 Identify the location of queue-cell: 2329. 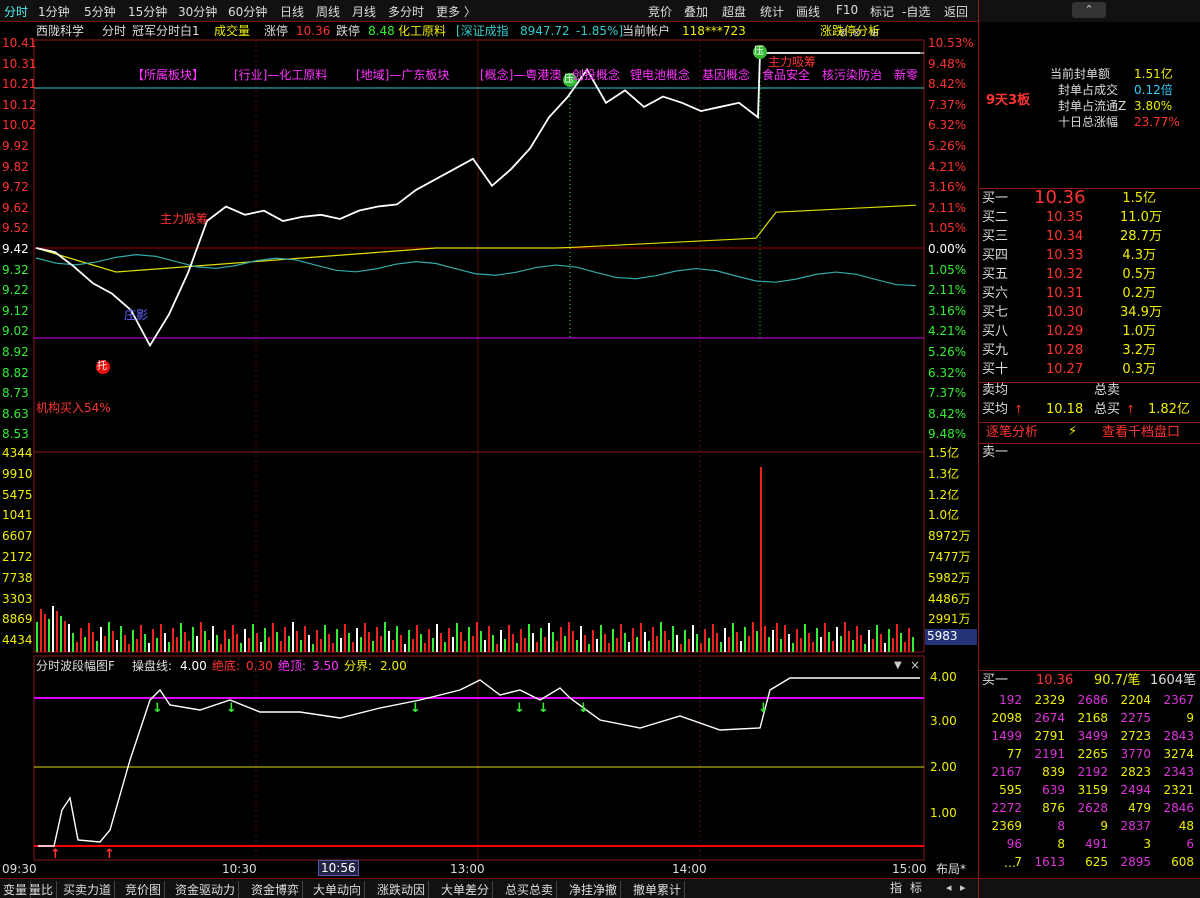
(1049, 700).